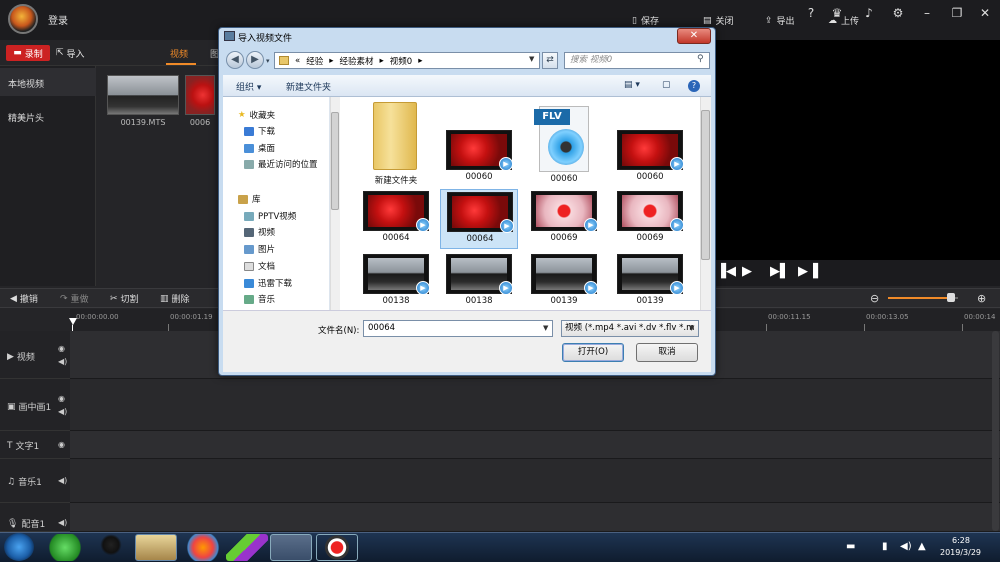 This screenshot has height=562, width=1000. I want to click on record-button: ▬ 录制, so click(28, 53).